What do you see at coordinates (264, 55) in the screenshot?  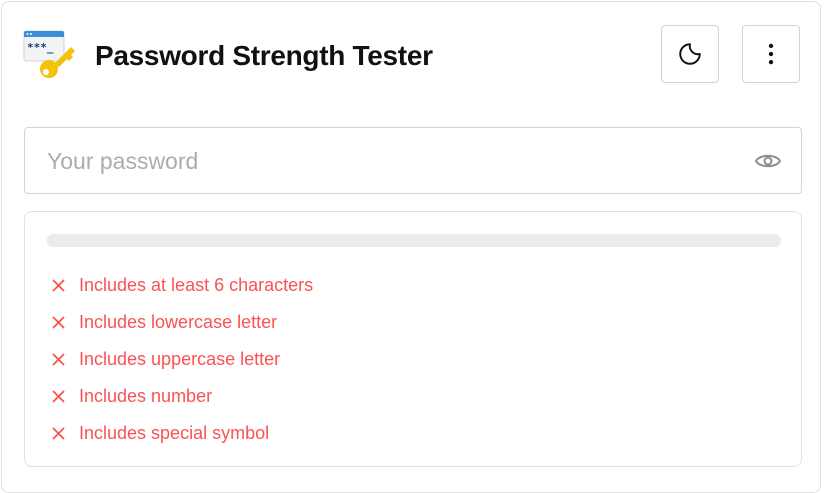 I see `app-title: Password Strength Tester` at bounding box center [264, 55].